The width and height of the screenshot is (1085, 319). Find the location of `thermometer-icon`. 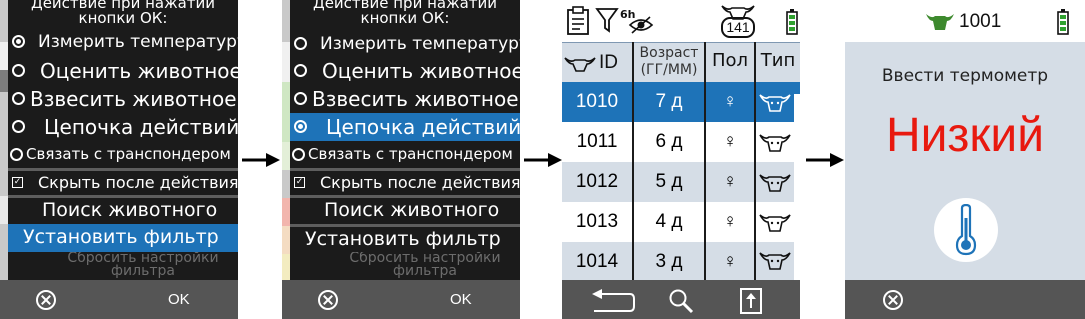

thermometer-icon is located at coordinates (966, 230).